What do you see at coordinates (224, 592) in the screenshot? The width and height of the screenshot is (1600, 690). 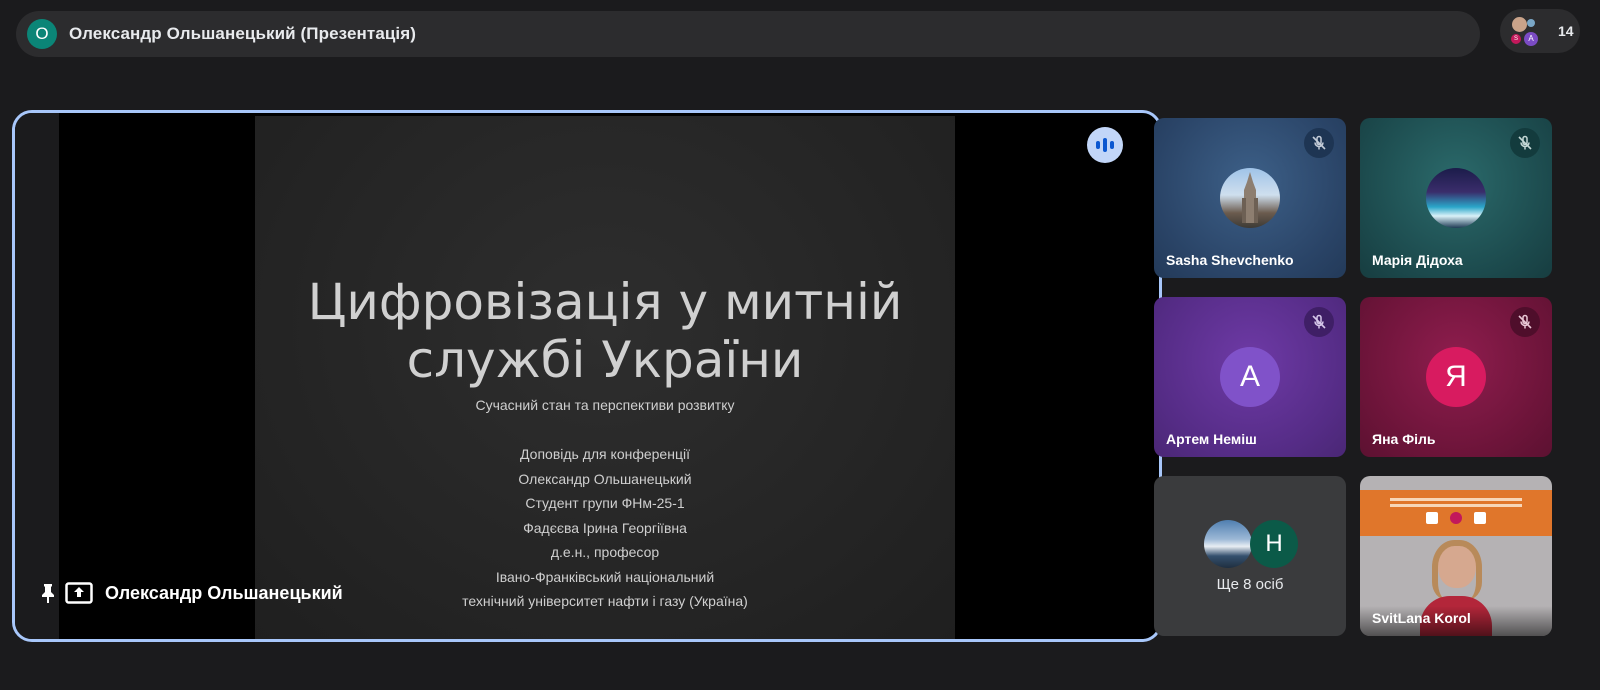 I see `presenter-name: Олександр Ольшанецький` at bounding box center [224, 592].